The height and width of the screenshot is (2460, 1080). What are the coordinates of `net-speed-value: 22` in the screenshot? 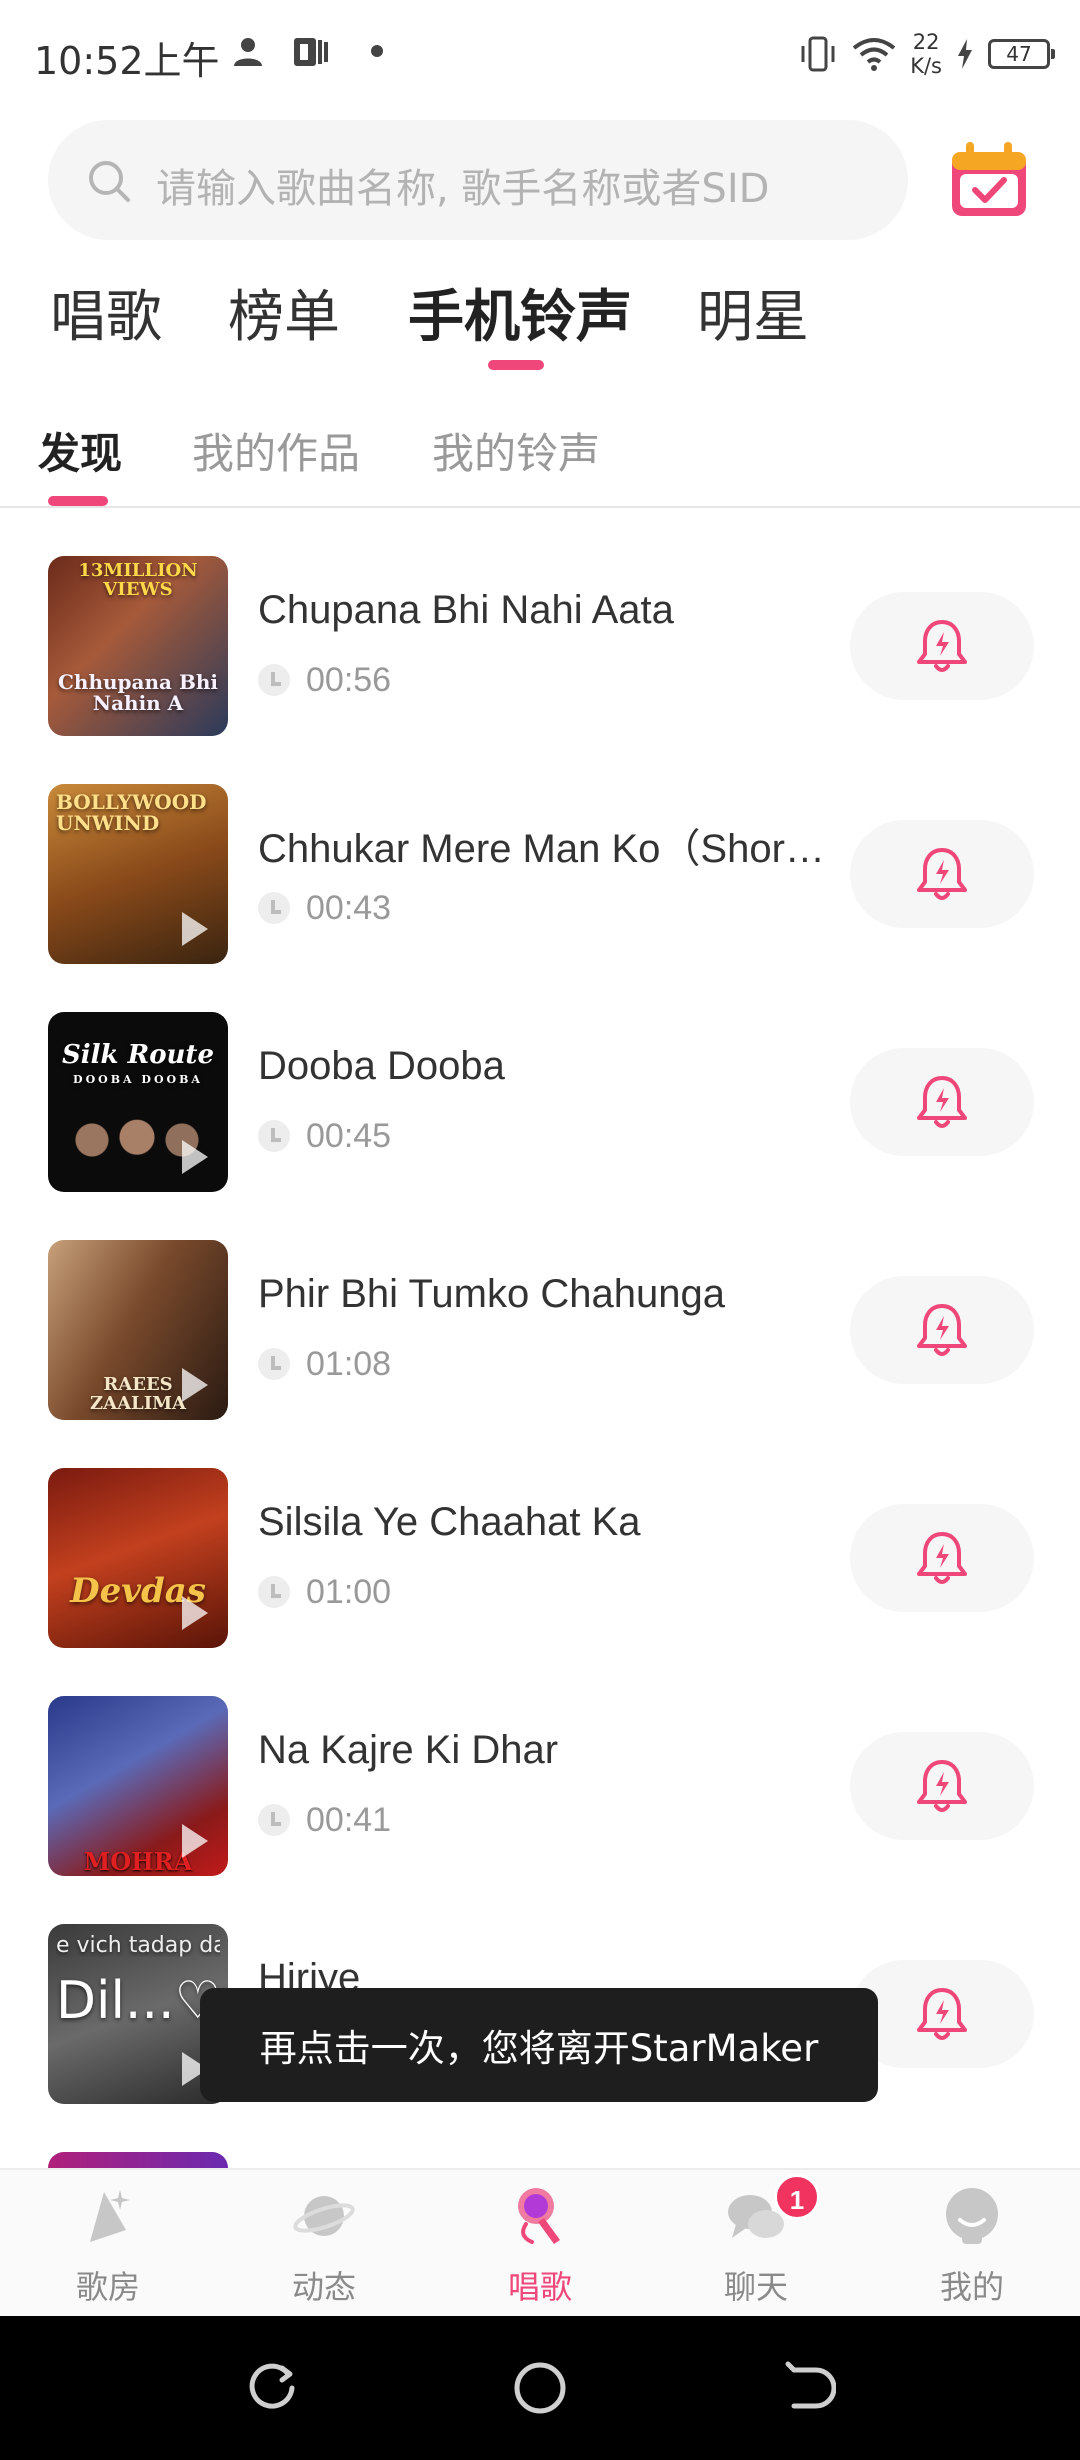 It's located at (926, 42).